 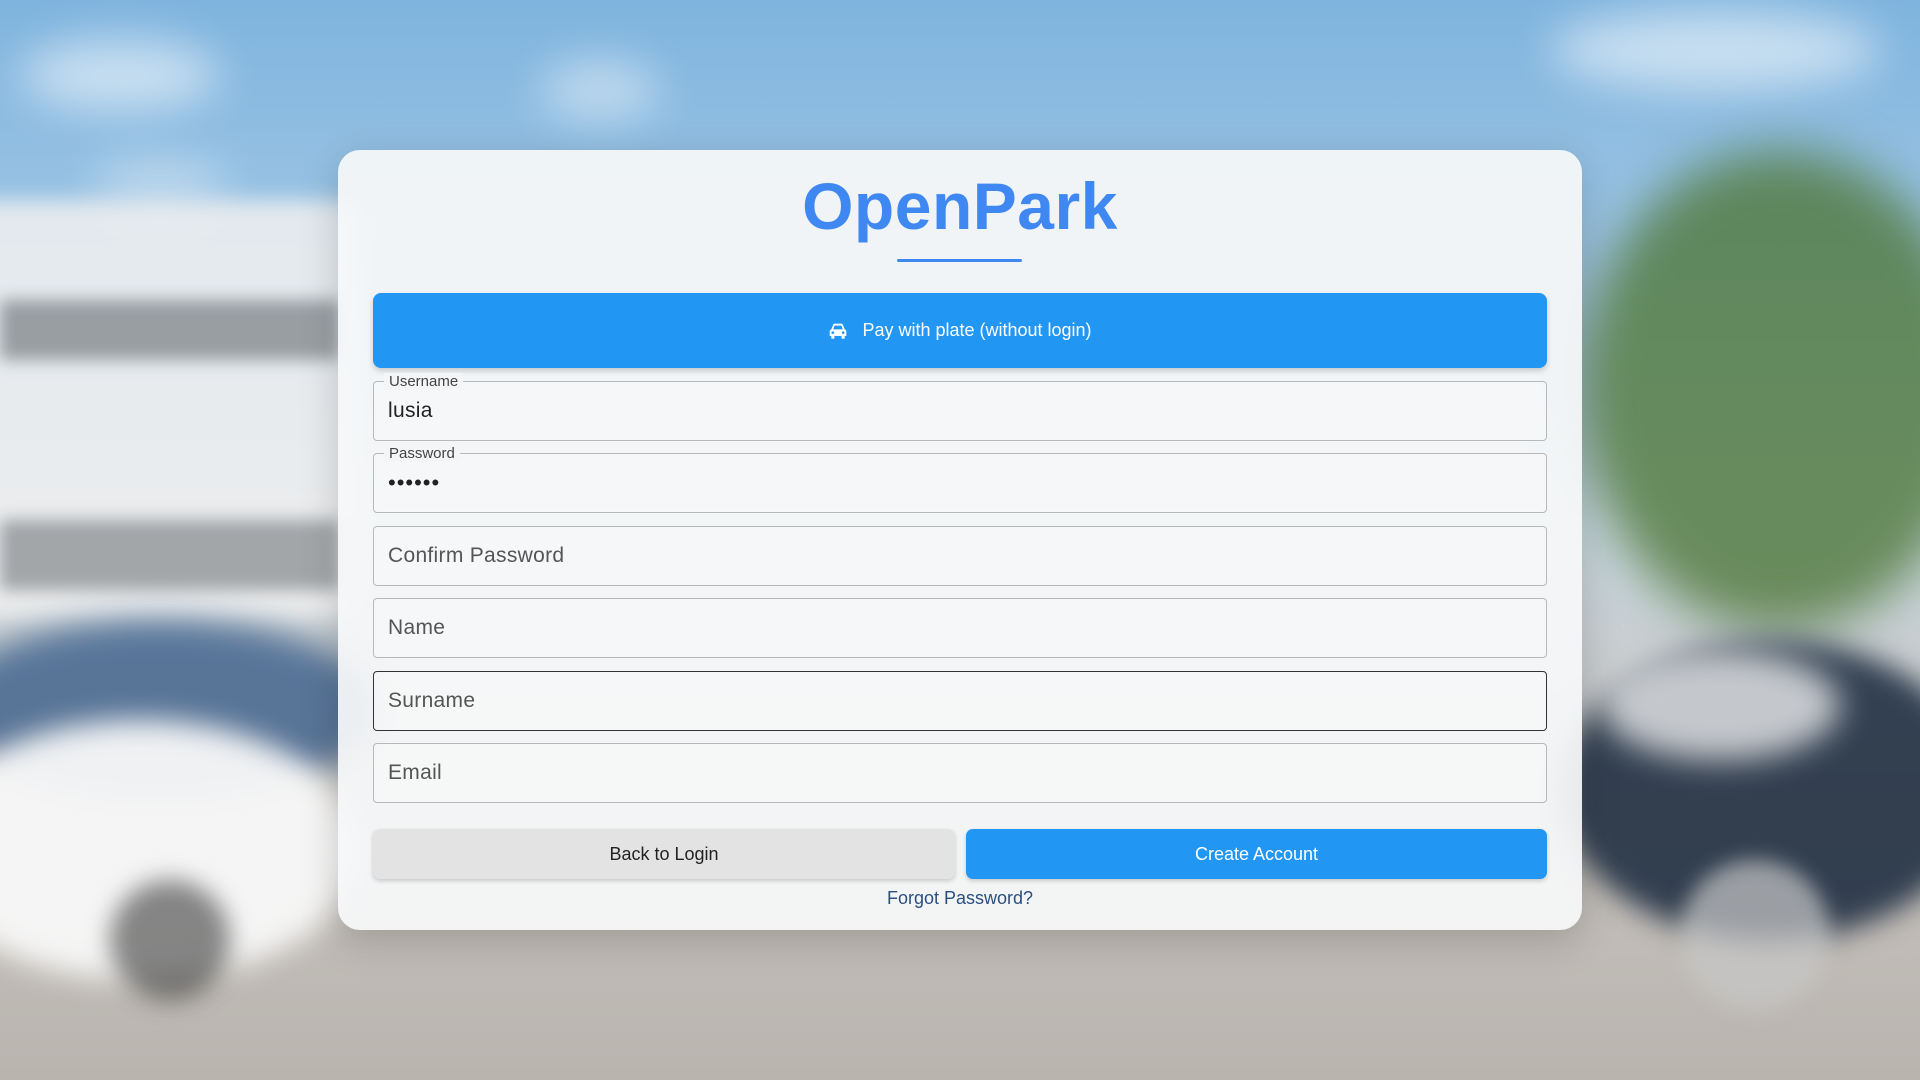 What do you see at coordinates (960, 898) in the screenshot?
I see `forgot-password-link: Forgot Password?` at bounding box center [960, 898].